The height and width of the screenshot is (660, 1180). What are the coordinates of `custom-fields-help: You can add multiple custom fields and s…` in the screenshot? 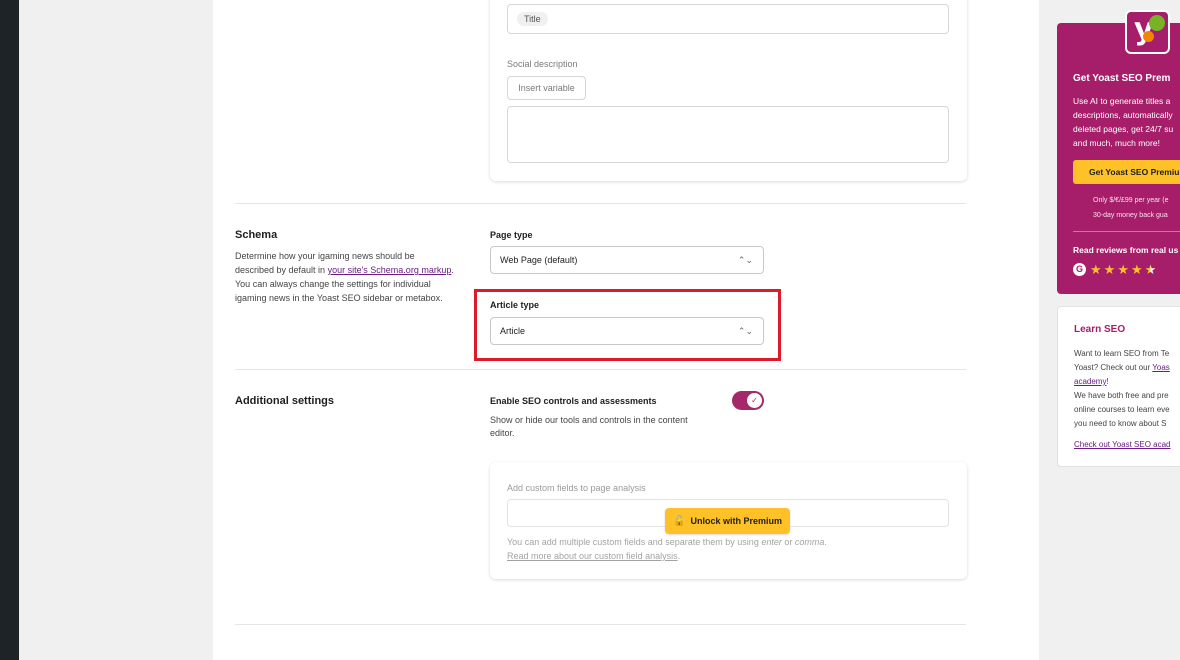 It's located at (729, 549).